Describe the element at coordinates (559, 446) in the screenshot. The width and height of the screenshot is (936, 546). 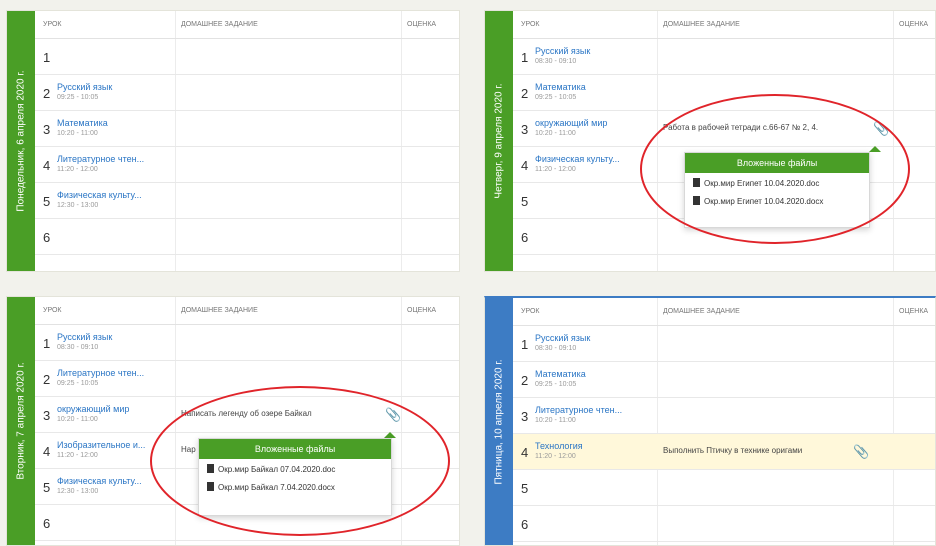
I see `subject-link: Технология` at that location.